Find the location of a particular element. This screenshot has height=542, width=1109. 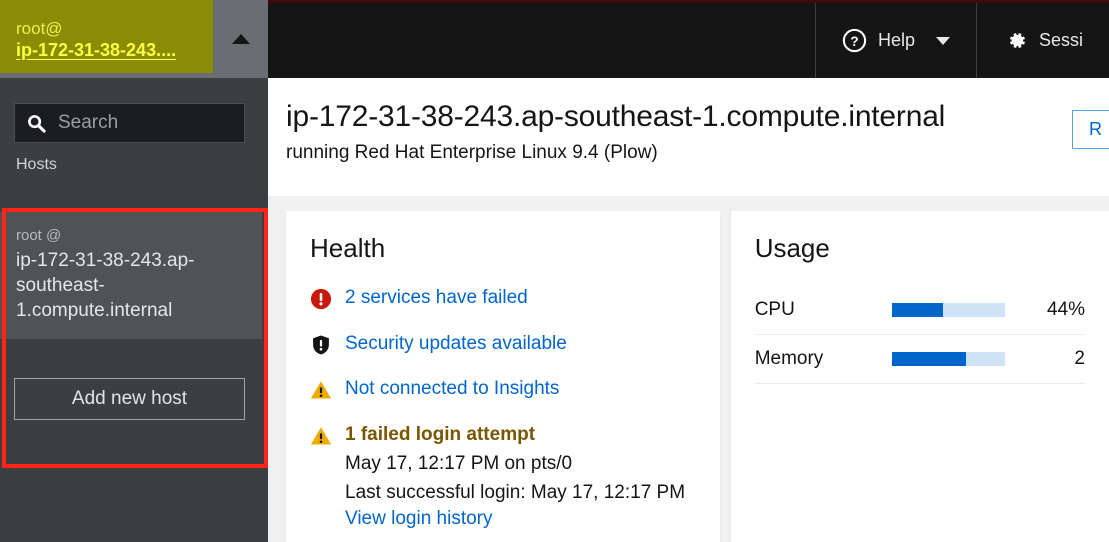

health-row-services-failed-label: 2 services have failed is located at coordinates (436, 298).